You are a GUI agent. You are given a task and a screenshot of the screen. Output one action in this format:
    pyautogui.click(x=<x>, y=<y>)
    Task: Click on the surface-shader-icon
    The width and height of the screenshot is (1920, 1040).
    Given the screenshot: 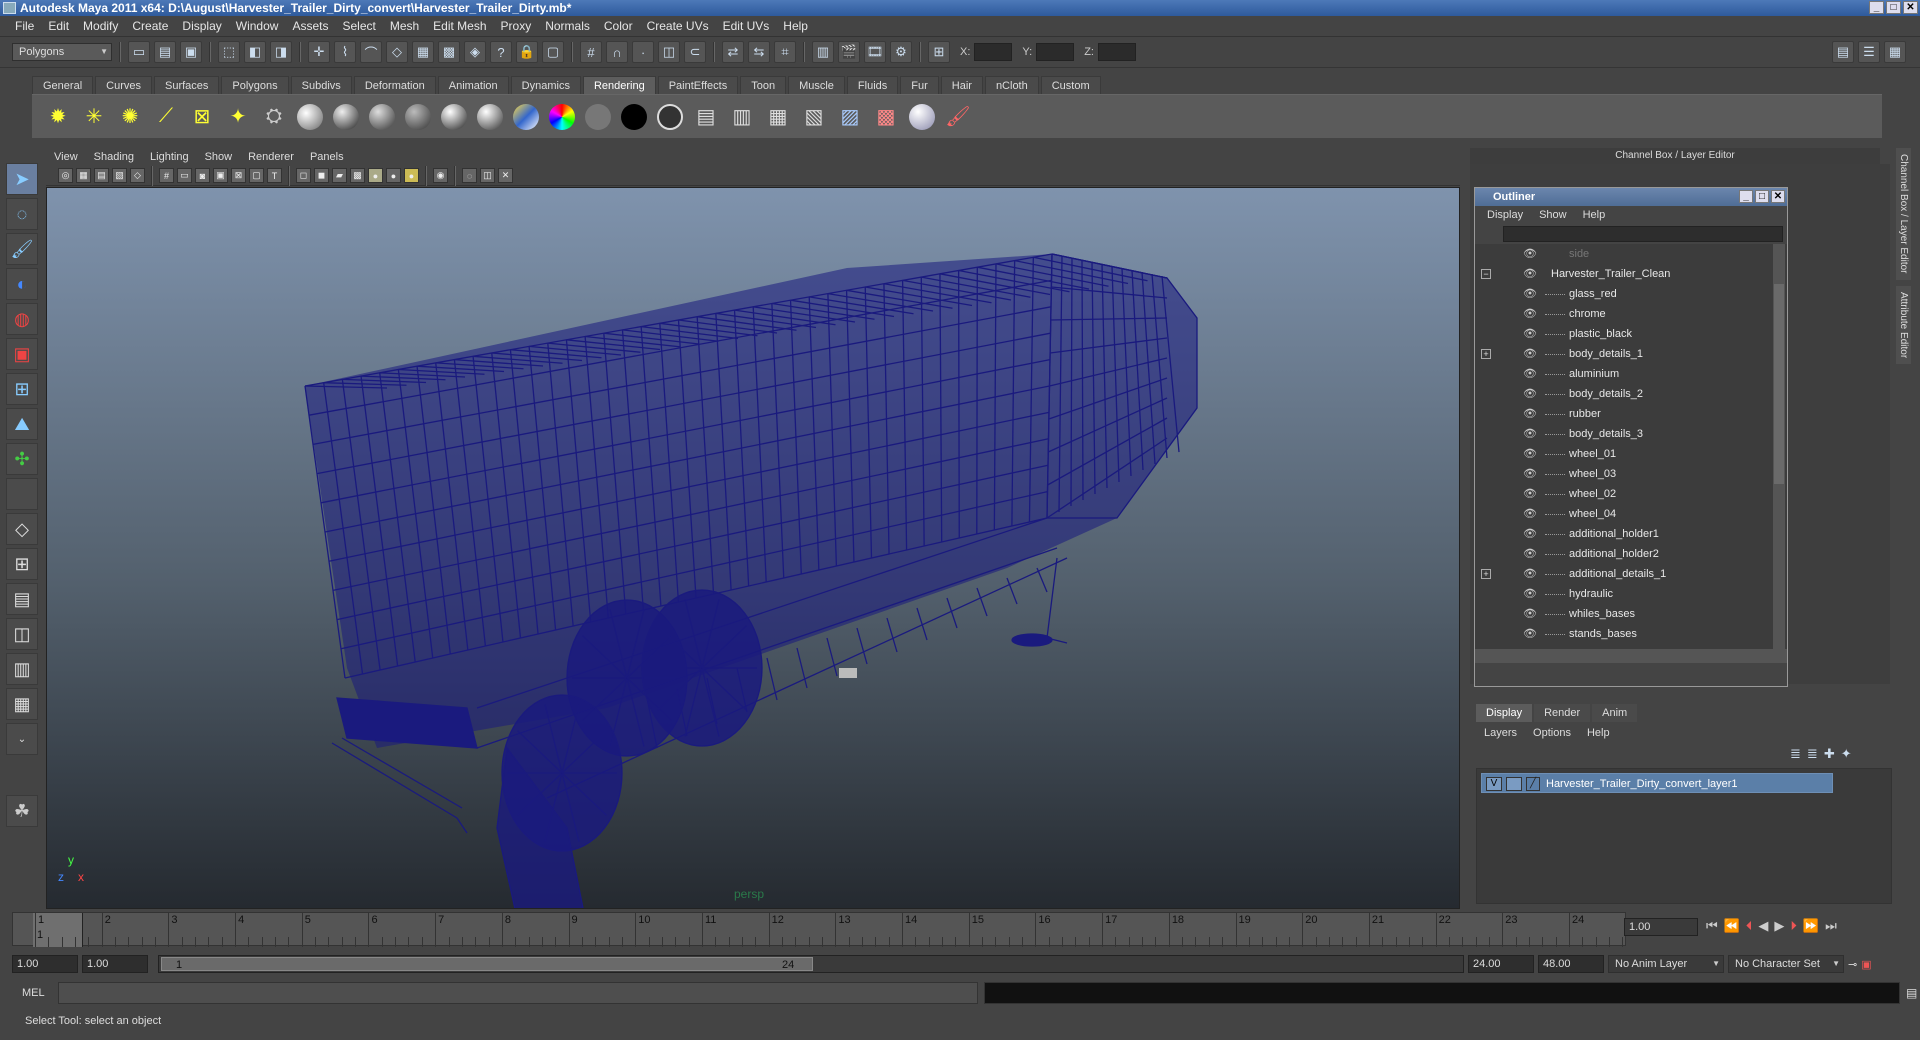 What is the action you would take?
    pyautogui.click(x=598, y=117)
    